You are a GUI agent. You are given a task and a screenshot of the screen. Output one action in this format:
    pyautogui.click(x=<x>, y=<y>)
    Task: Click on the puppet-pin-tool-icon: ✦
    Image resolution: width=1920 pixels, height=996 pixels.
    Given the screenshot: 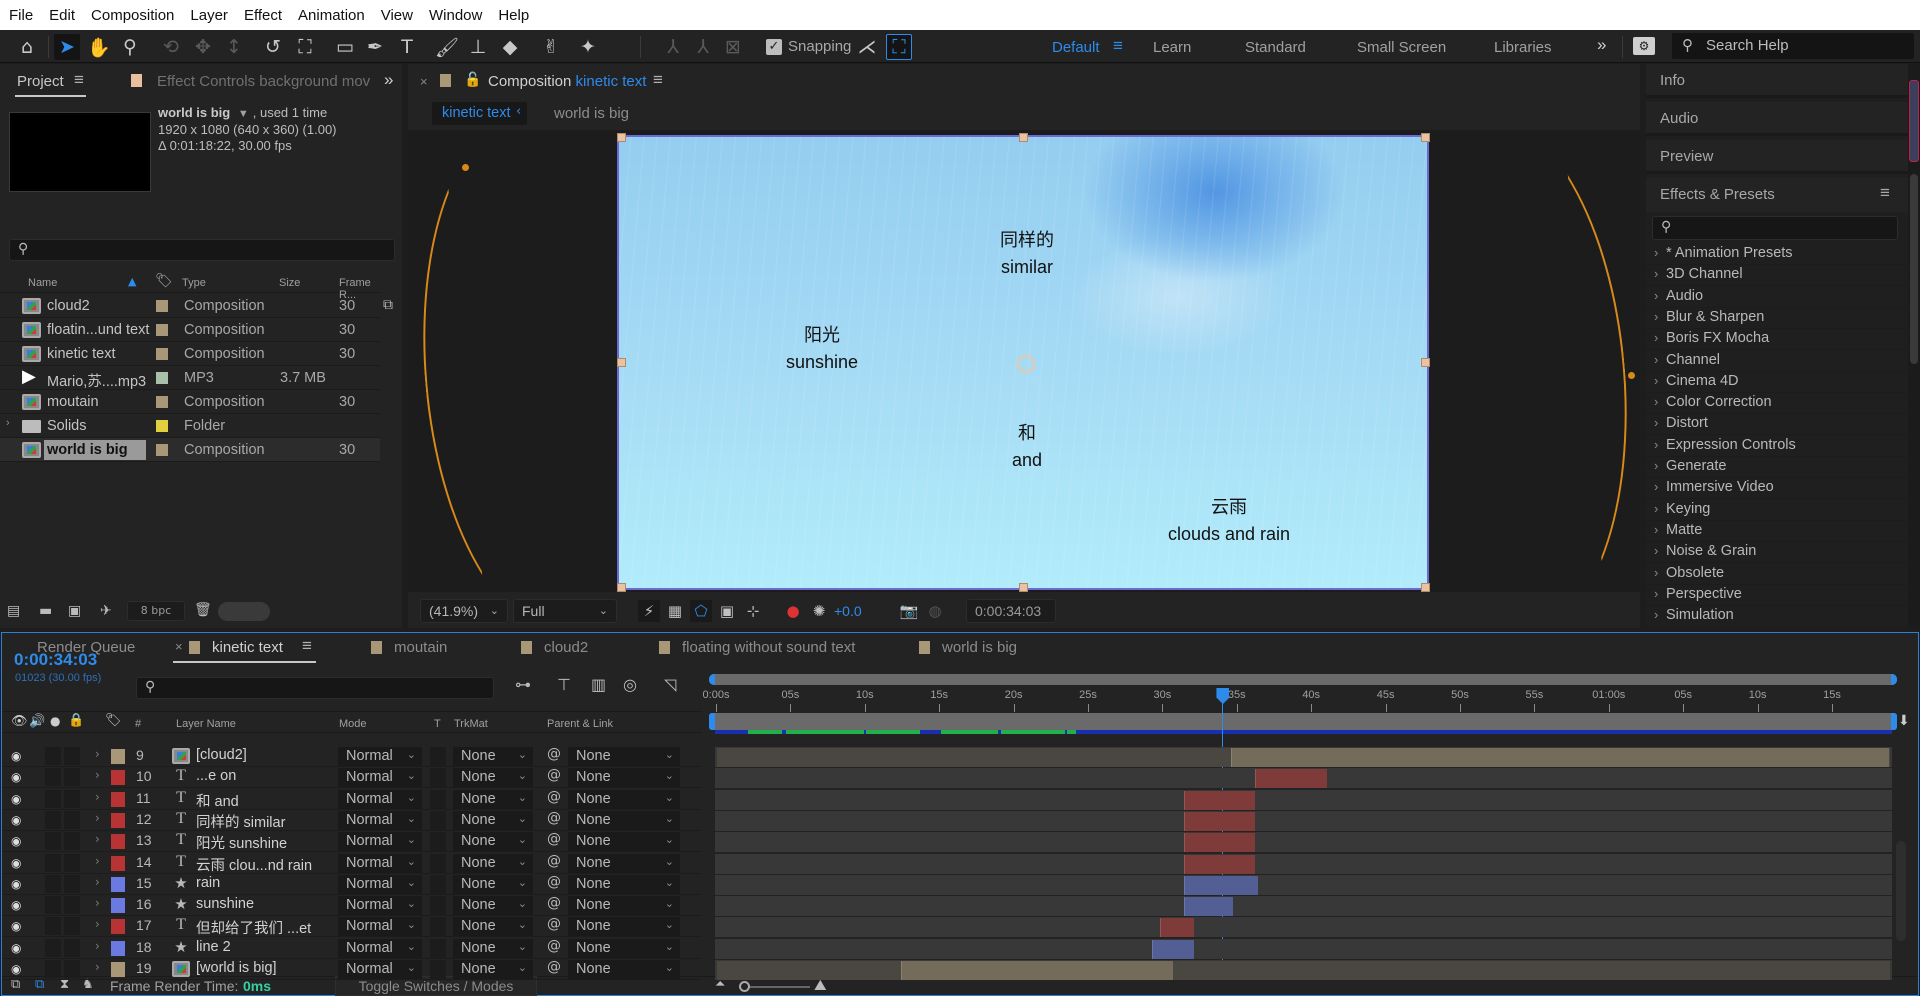 What is the action you would take?
    pyautogui.click(x=588, y=47)
    